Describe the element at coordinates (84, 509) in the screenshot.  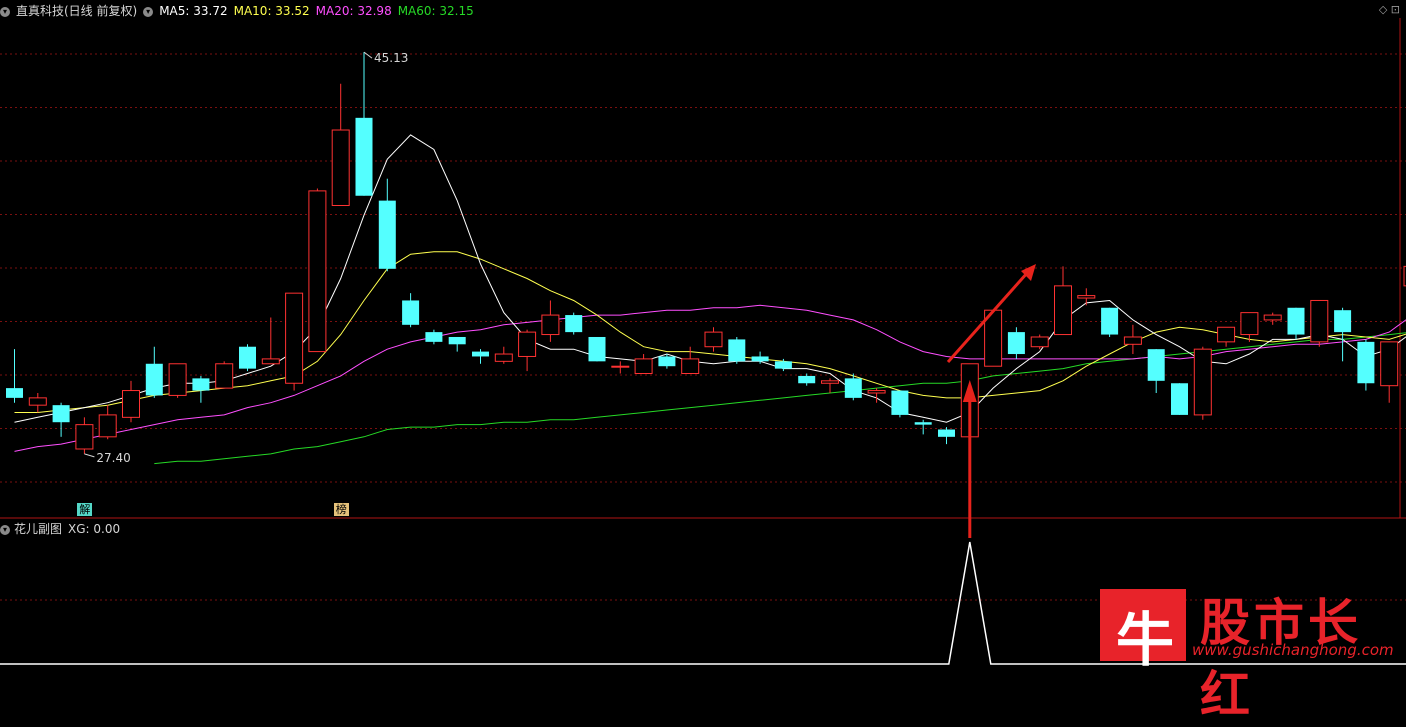
I see `marker-jie: 解` at that location.